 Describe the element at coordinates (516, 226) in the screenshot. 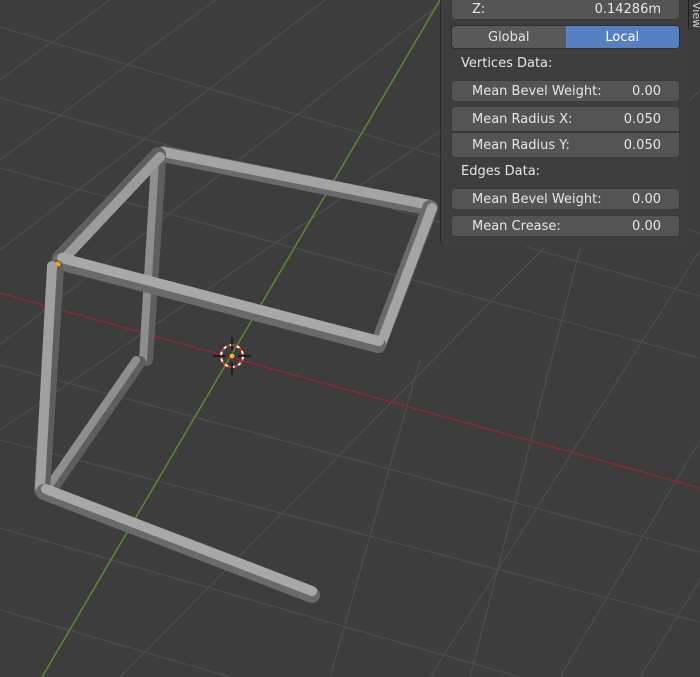

I see `mean-crease-label: Mean Crease:` at that location.